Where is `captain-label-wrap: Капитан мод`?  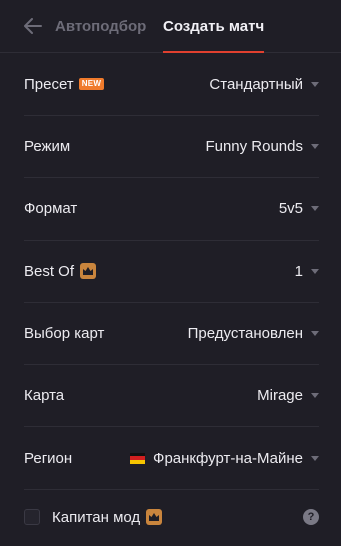
captain-label-wrap: Капитан мод is located at coordinates (93, 517).